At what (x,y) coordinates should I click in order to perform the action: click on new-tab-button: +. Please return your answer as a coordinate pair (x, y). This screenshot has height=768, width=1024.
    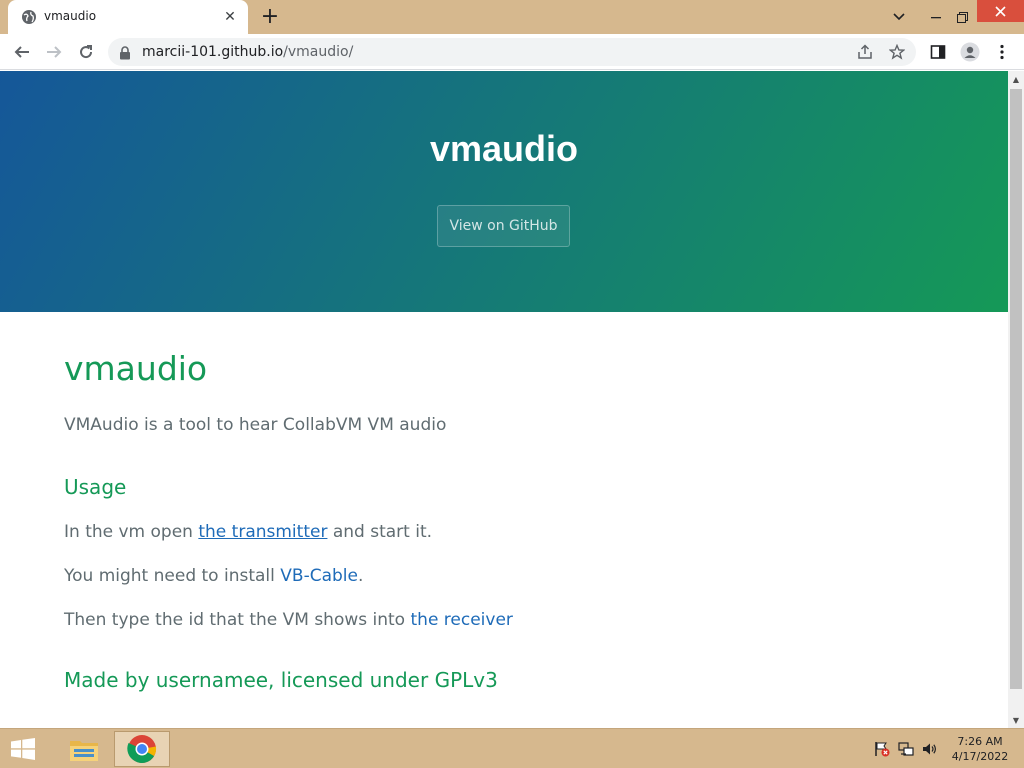
    Looking at the image, I should click on (270, 17).